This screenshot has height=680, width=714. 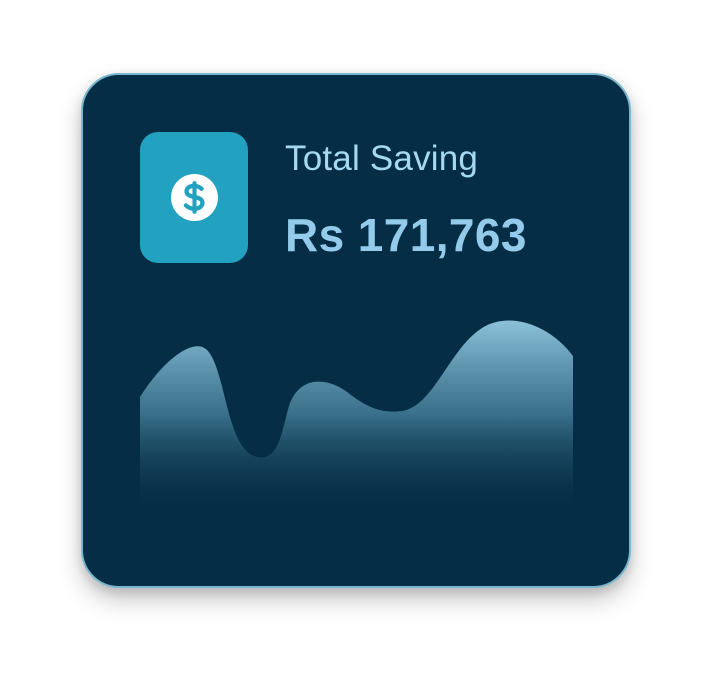 What do you see at coordinates (406, 235) in the screenshot?
I see `saving-amount: Rs 171,763` at bounding box center [406, 235].